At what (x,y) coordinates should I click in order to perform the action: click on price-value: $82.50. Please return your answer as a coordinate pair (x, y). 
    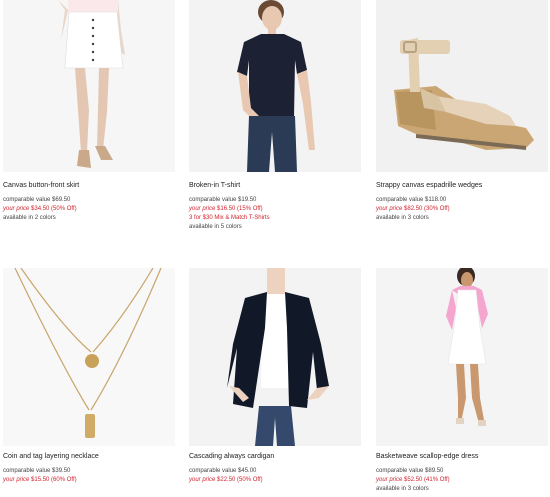
    Looking at the image, I should click on (413, 209).